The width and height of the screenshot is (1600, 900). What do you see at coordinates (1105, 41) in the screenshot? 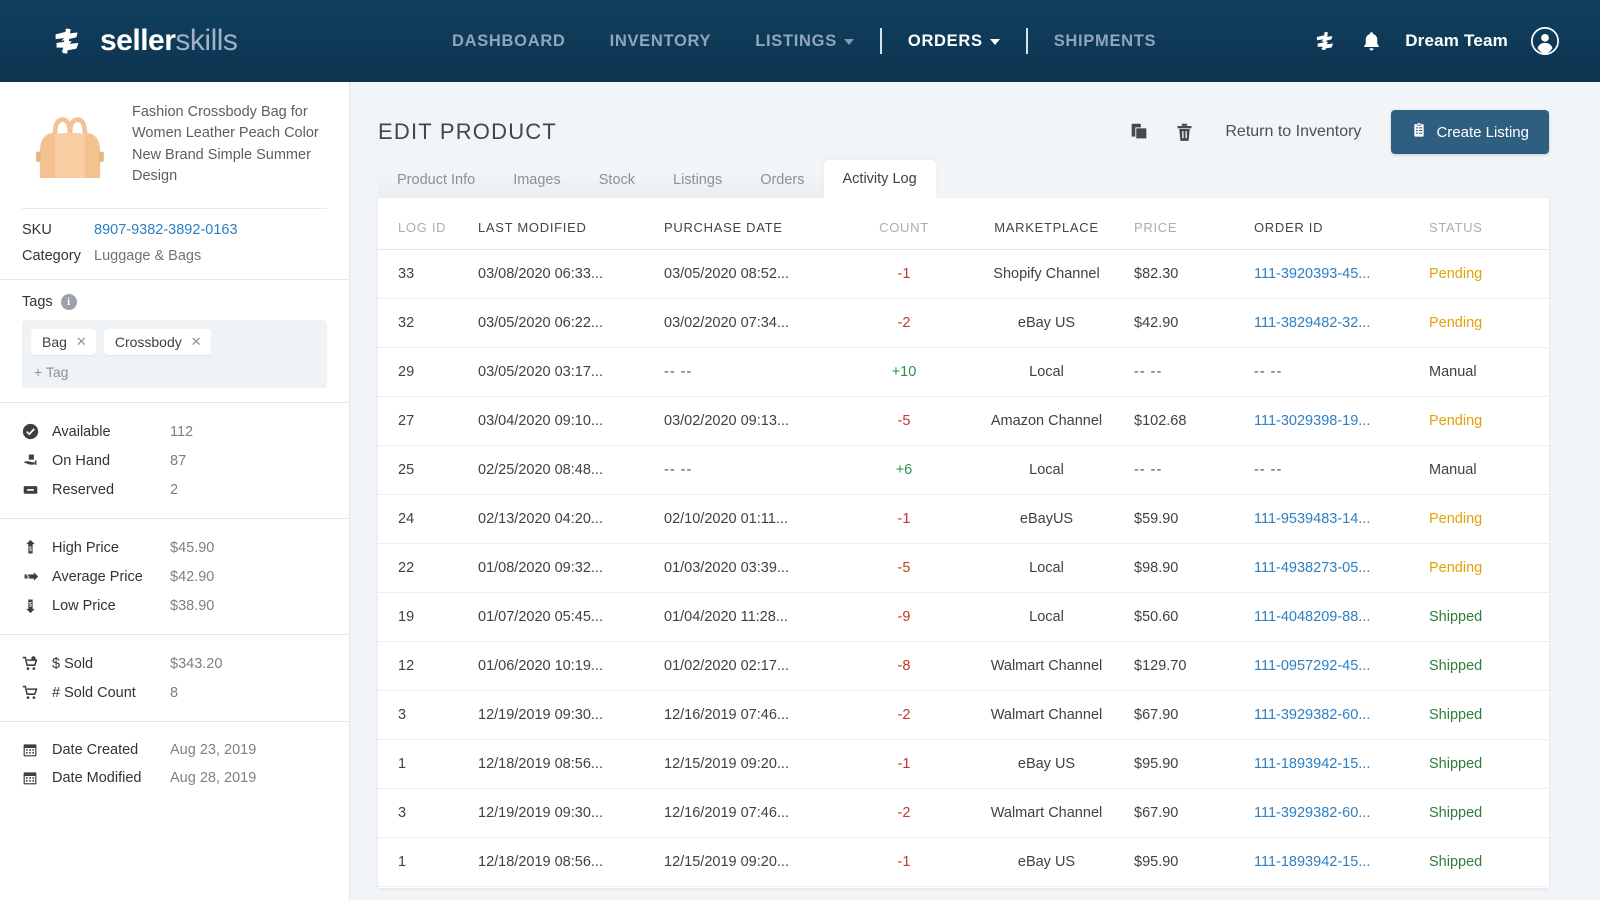
I see `nav-item-shipments: SHIPMENTS` at bounding box center [1105, 41].